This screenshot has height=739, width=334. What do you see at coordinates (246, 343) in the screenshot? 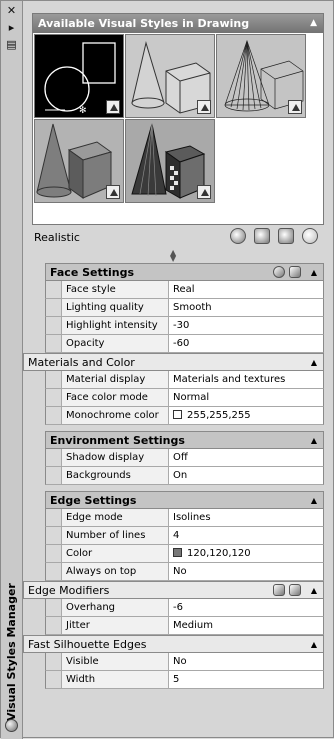
I see `property-value: -60` at bounding box center [246, 343].